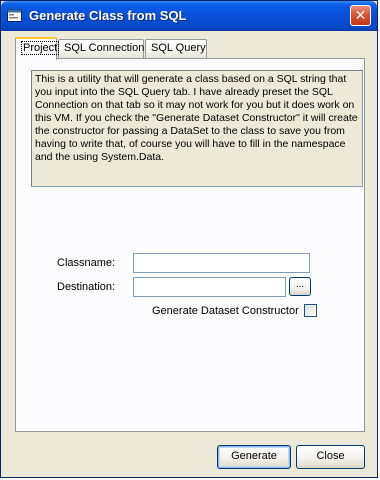  I want to click on close-glyph: ✕, so click(360, 15).